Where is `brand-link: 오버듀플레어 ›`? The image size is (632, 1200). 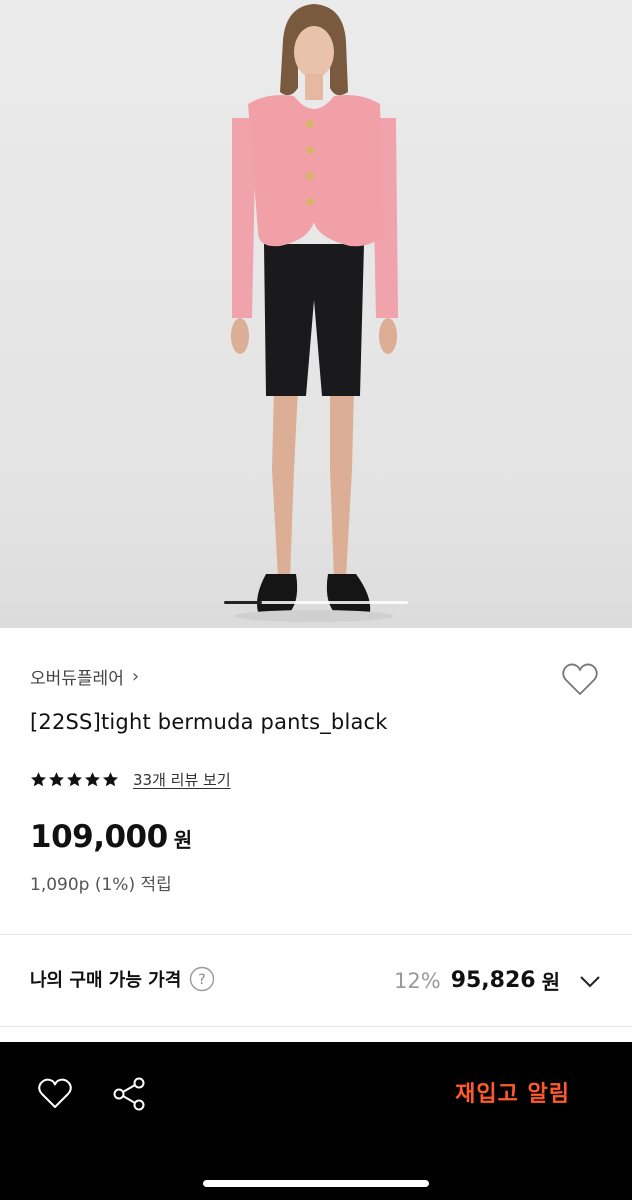
brand-link: 오버듀플레어 › is located at coordinates (84, 676).